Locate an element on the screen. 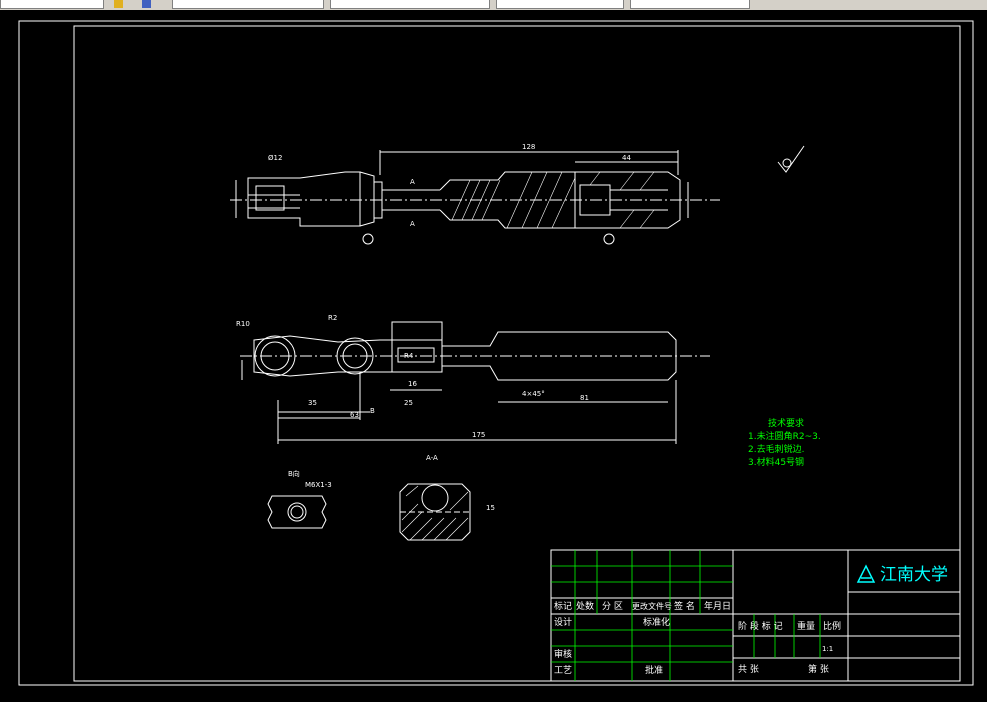  school-logo: 江南大学 is located at coordinates (902, 574).